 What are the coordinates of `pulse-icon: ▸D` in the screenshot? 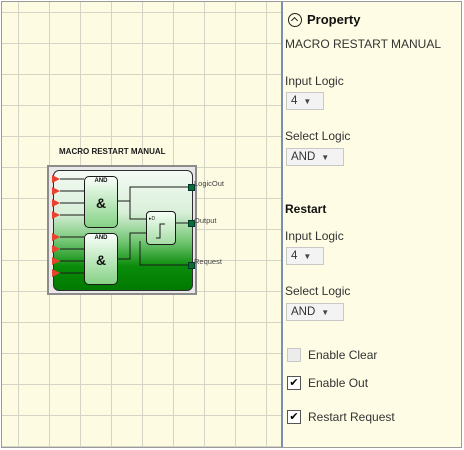 It's located at (157, 227).